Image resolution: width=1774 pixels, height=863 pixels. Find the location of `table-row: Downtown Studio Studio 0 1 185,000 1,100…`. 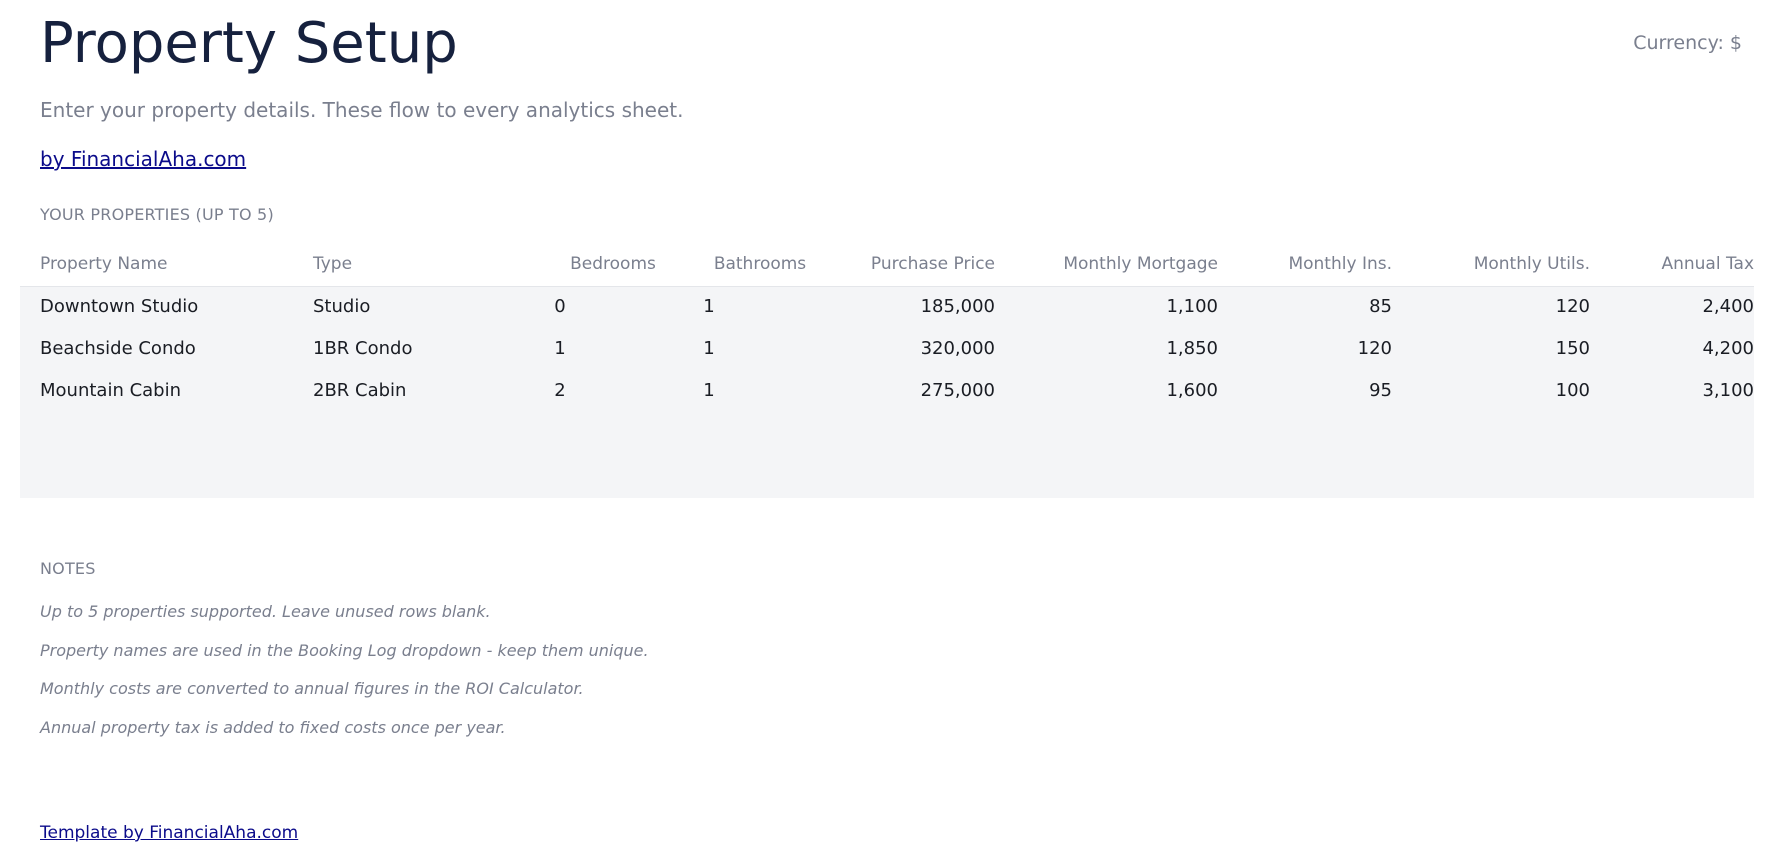

table-row: Downtown Studio Studio 0 1 185,000 1,100… is located at coordinates (887, 308).